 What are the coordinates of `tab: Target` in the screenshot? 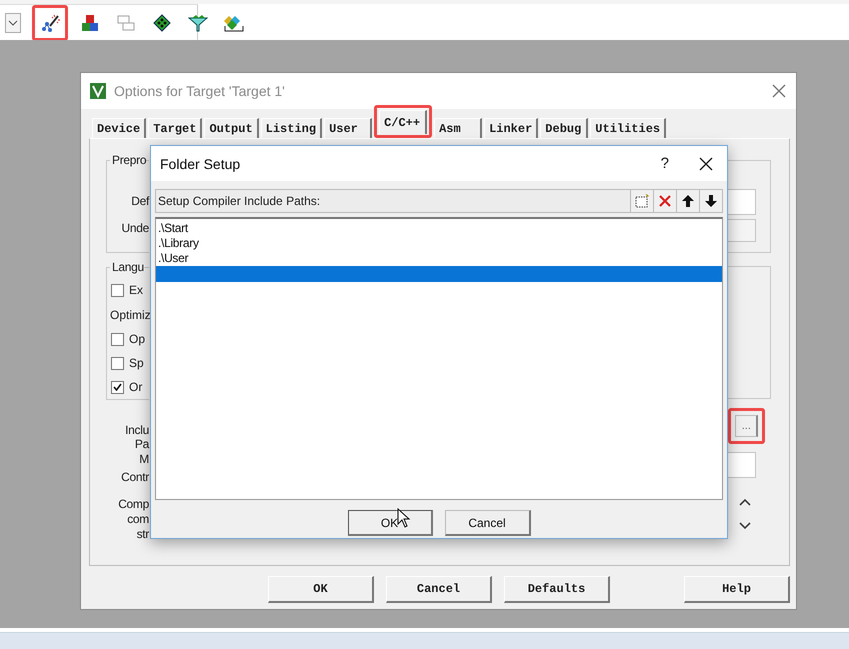 It's located at (175, 128).